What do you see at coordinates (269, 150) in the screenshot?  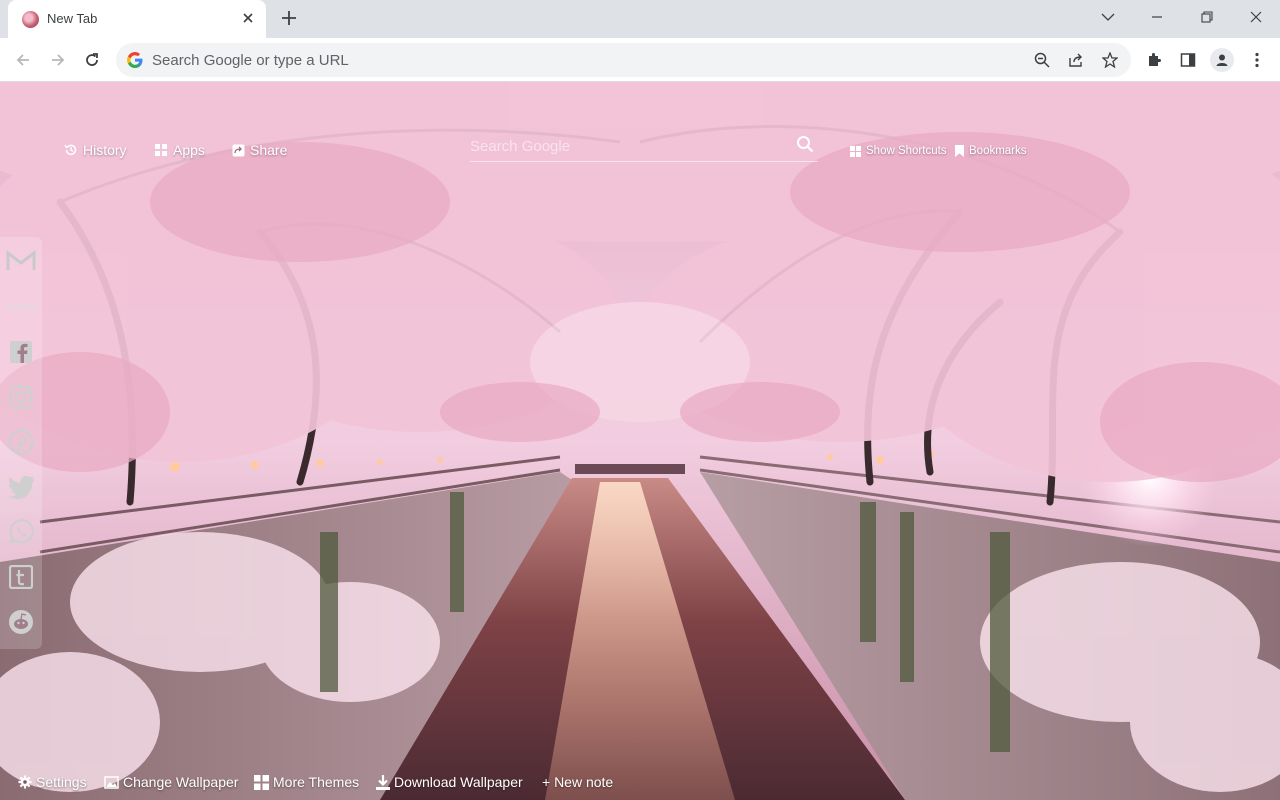 I see `share-label: Share` at bounding box center [269, 150].